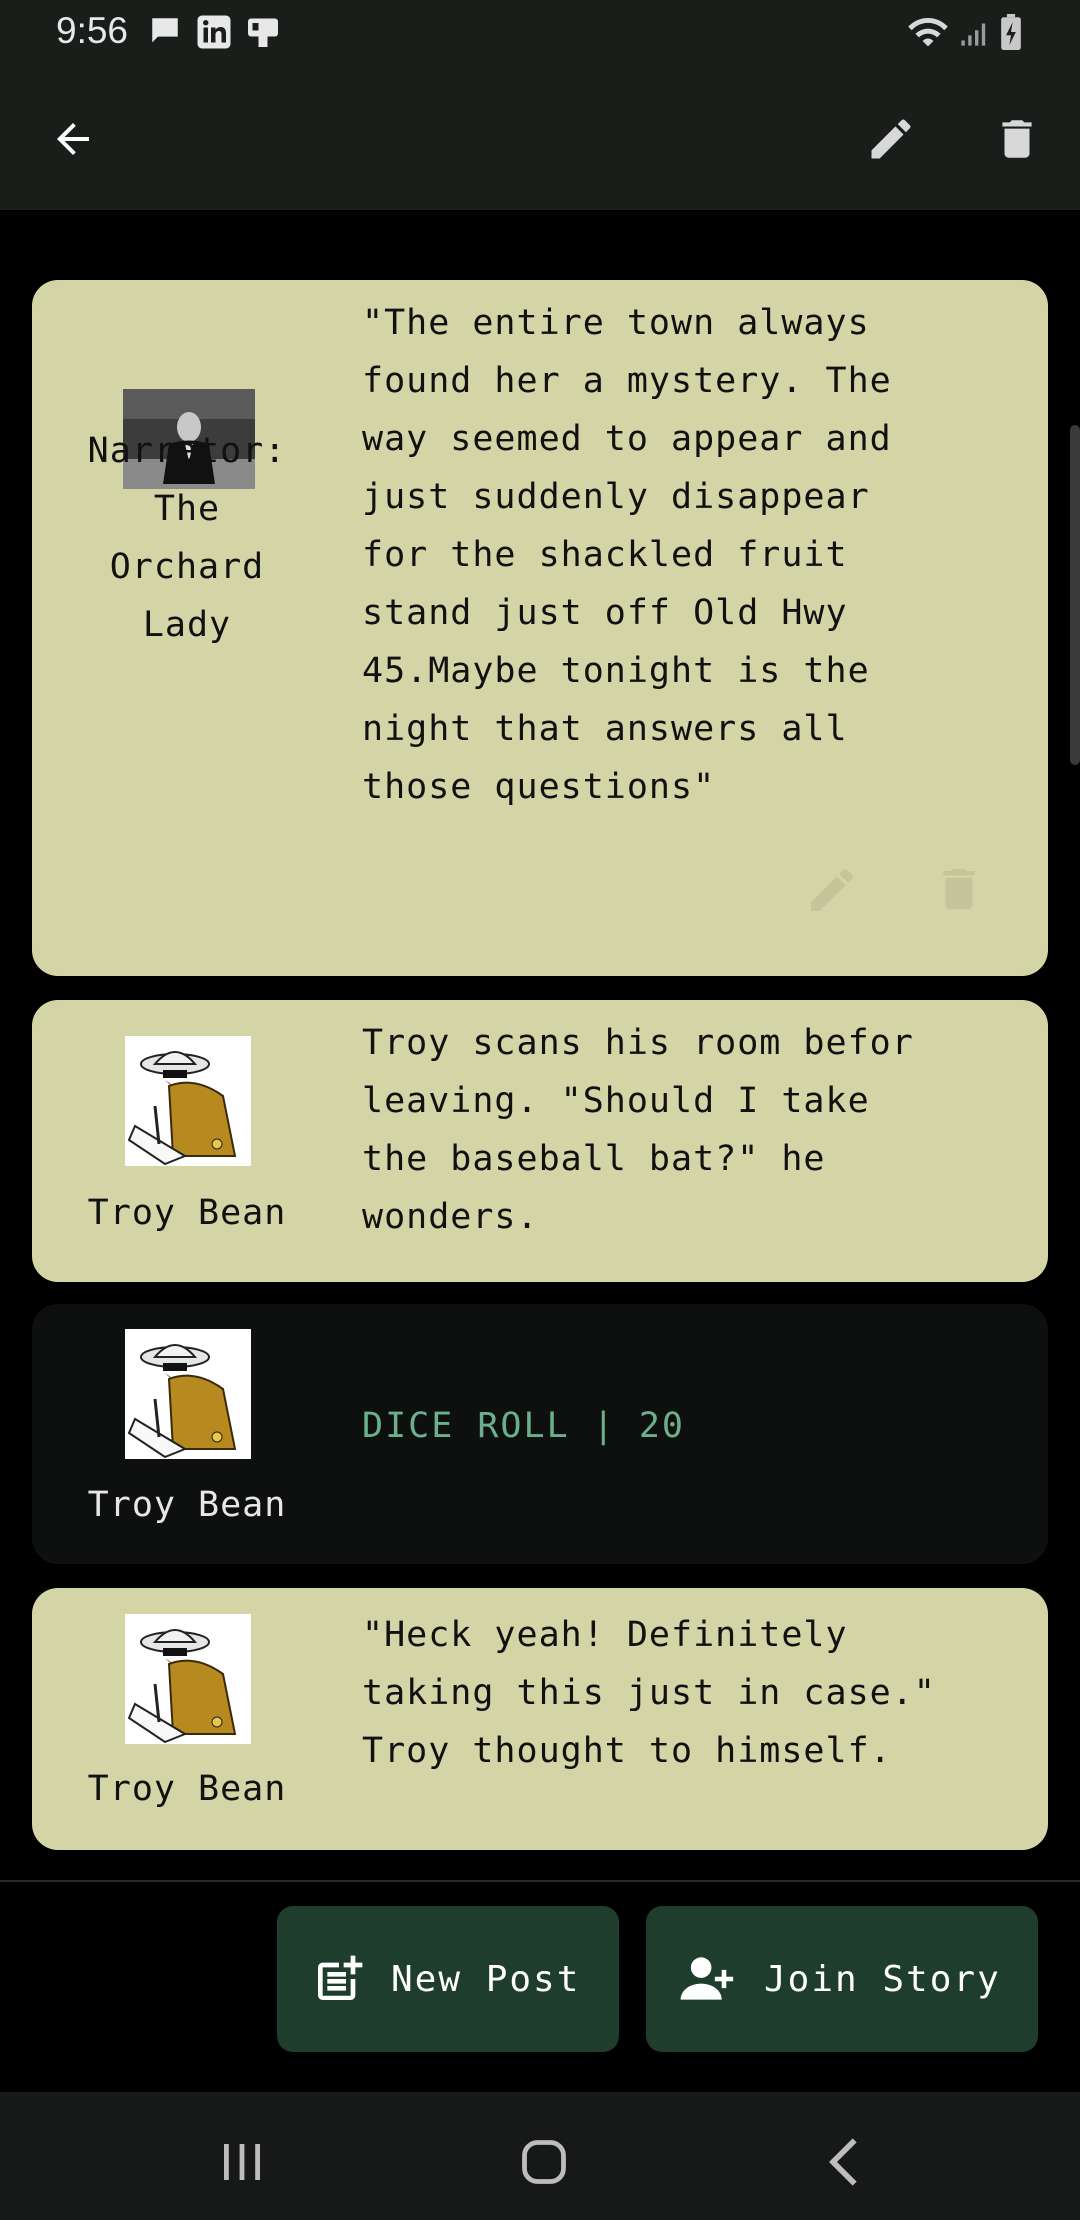  I want to click on delete-story-button, so click(1017, 139).